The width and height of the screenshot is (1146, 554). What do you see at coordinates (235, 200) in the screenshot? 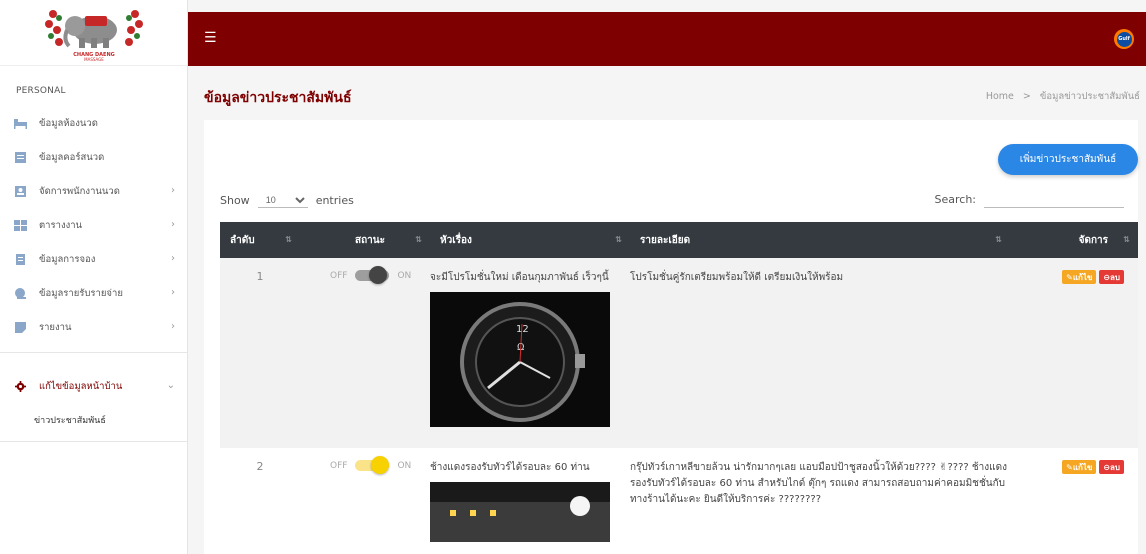
I see `show-label: Show` at bounding box center [235, 200].